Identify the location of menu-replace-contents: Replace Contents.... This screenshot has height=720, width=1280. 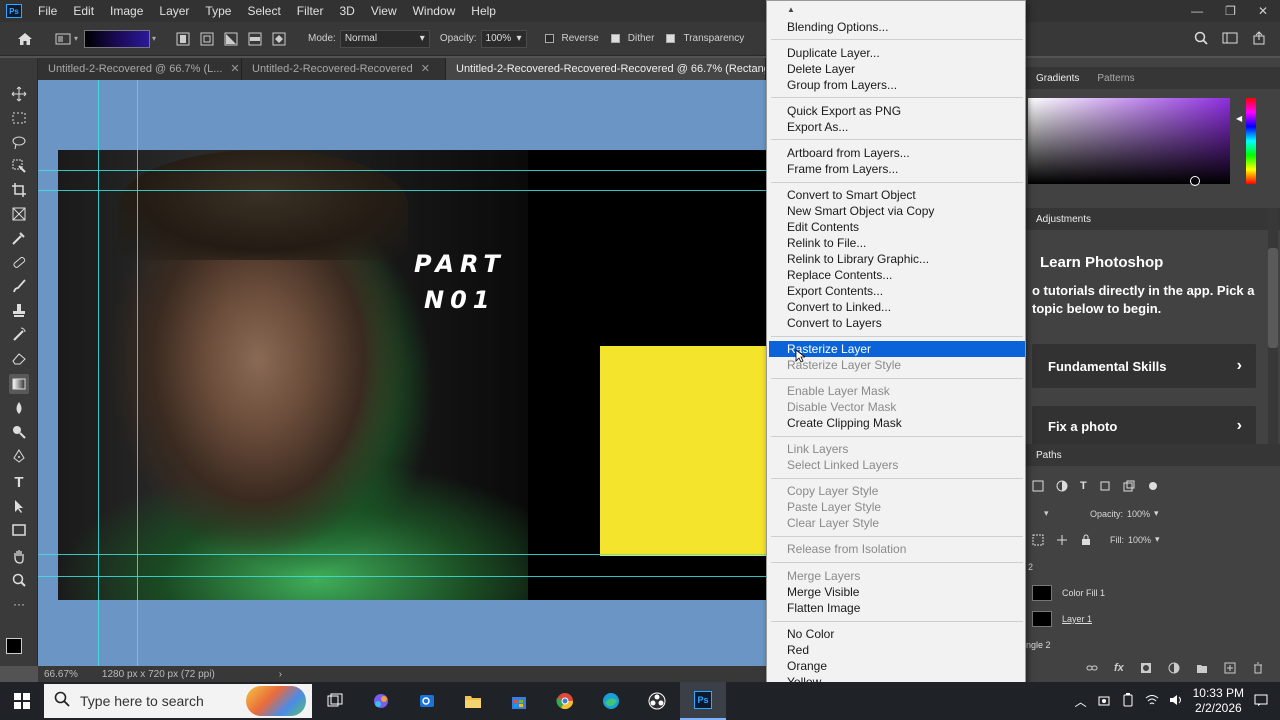
(897, 275).